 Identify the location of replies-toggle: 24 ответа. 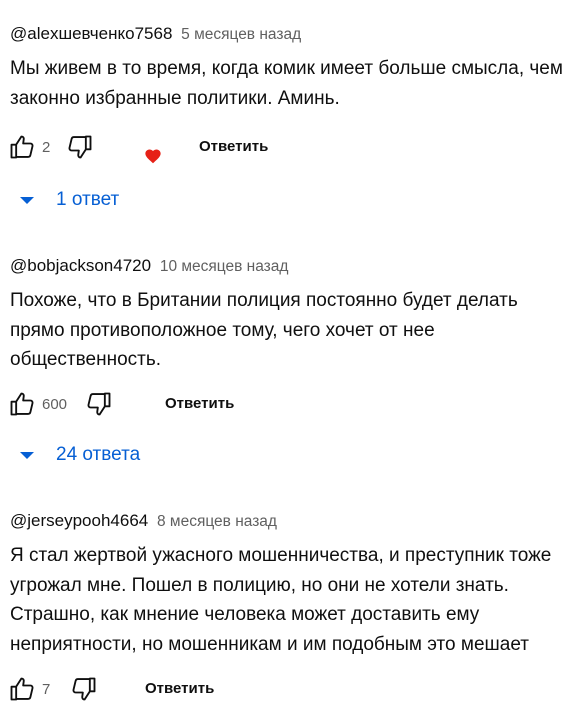
(75, 455).